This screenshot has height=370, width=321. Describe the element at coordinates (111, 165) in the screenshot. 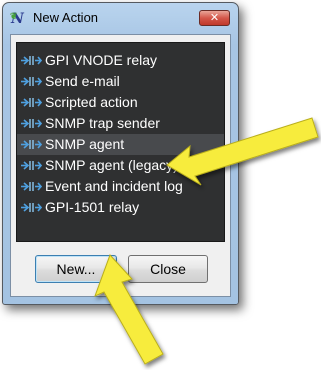

I see `list-item-label: SNMP agent (legacy)` at that location.